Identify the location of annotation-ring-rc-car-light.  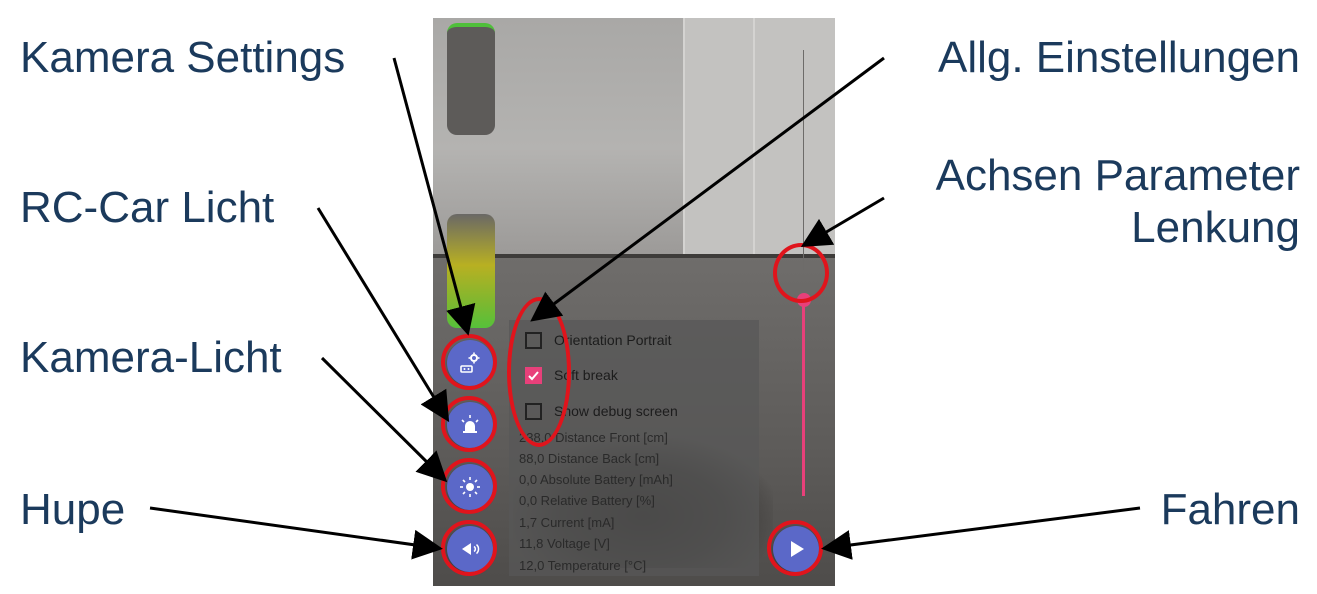
(469, 424).